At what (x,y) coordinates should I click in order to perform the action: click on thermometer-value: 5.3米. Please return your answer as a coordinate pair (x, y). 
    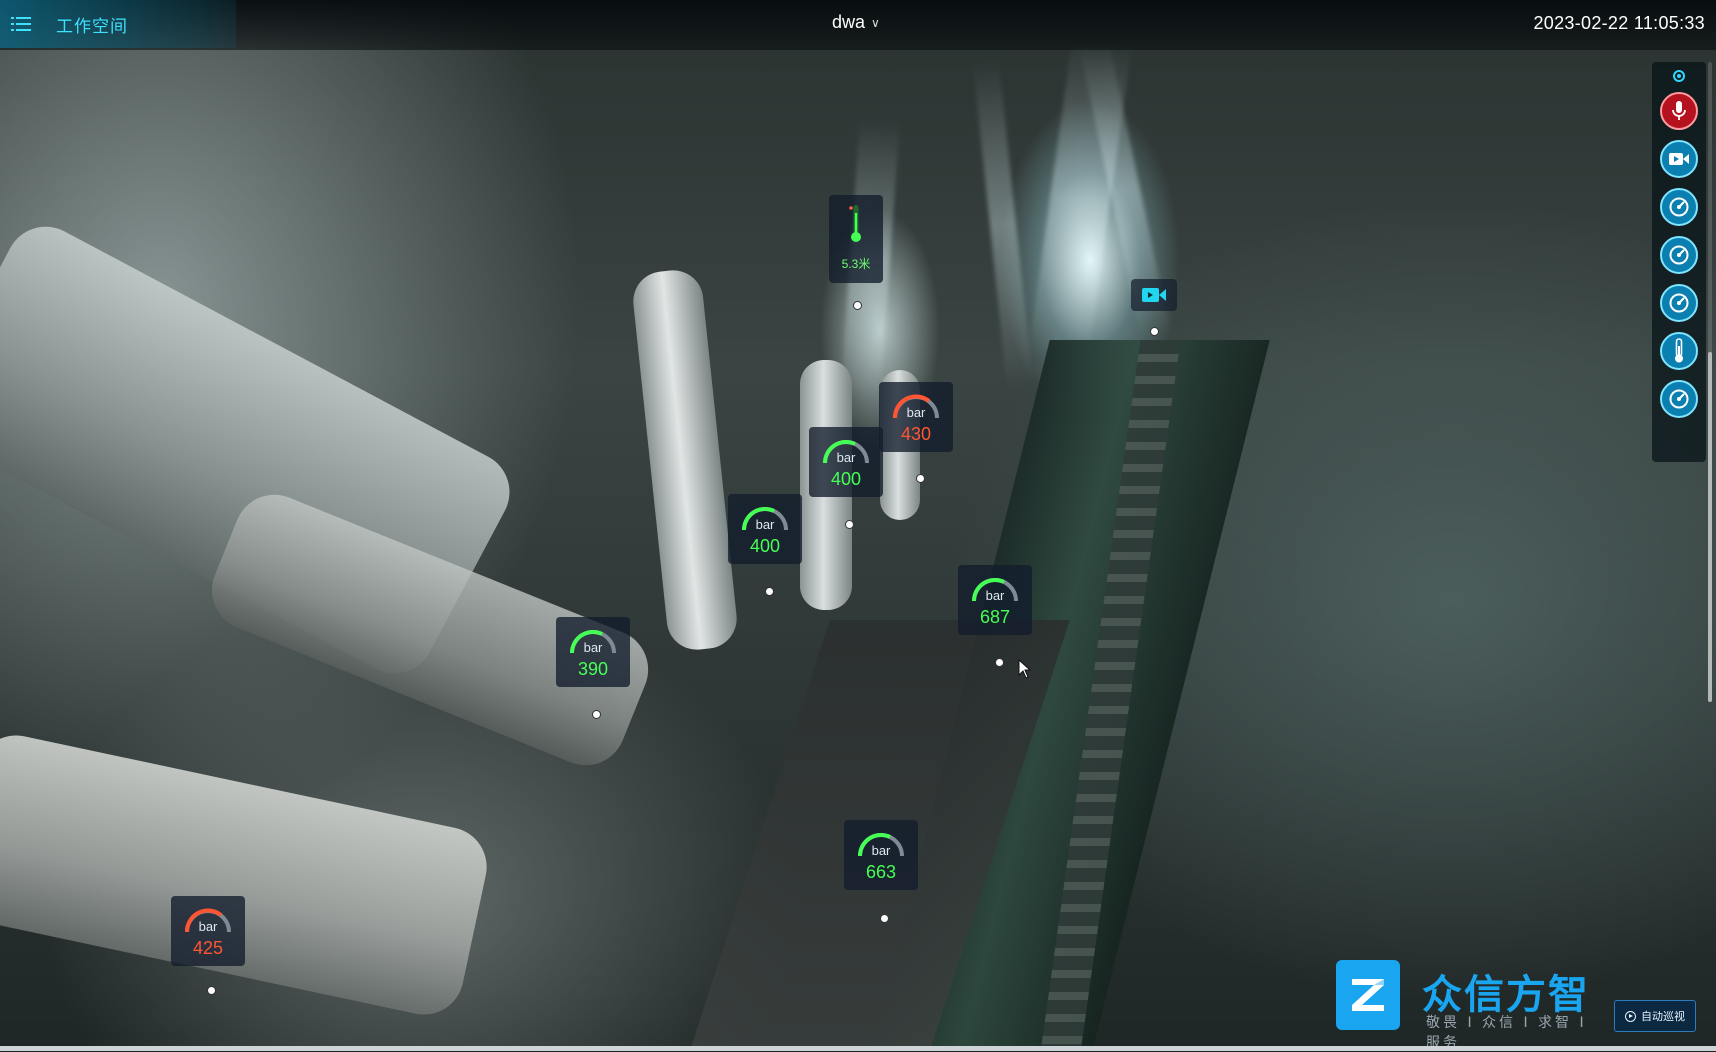
    Looking at the image, I should click on (856, 264).